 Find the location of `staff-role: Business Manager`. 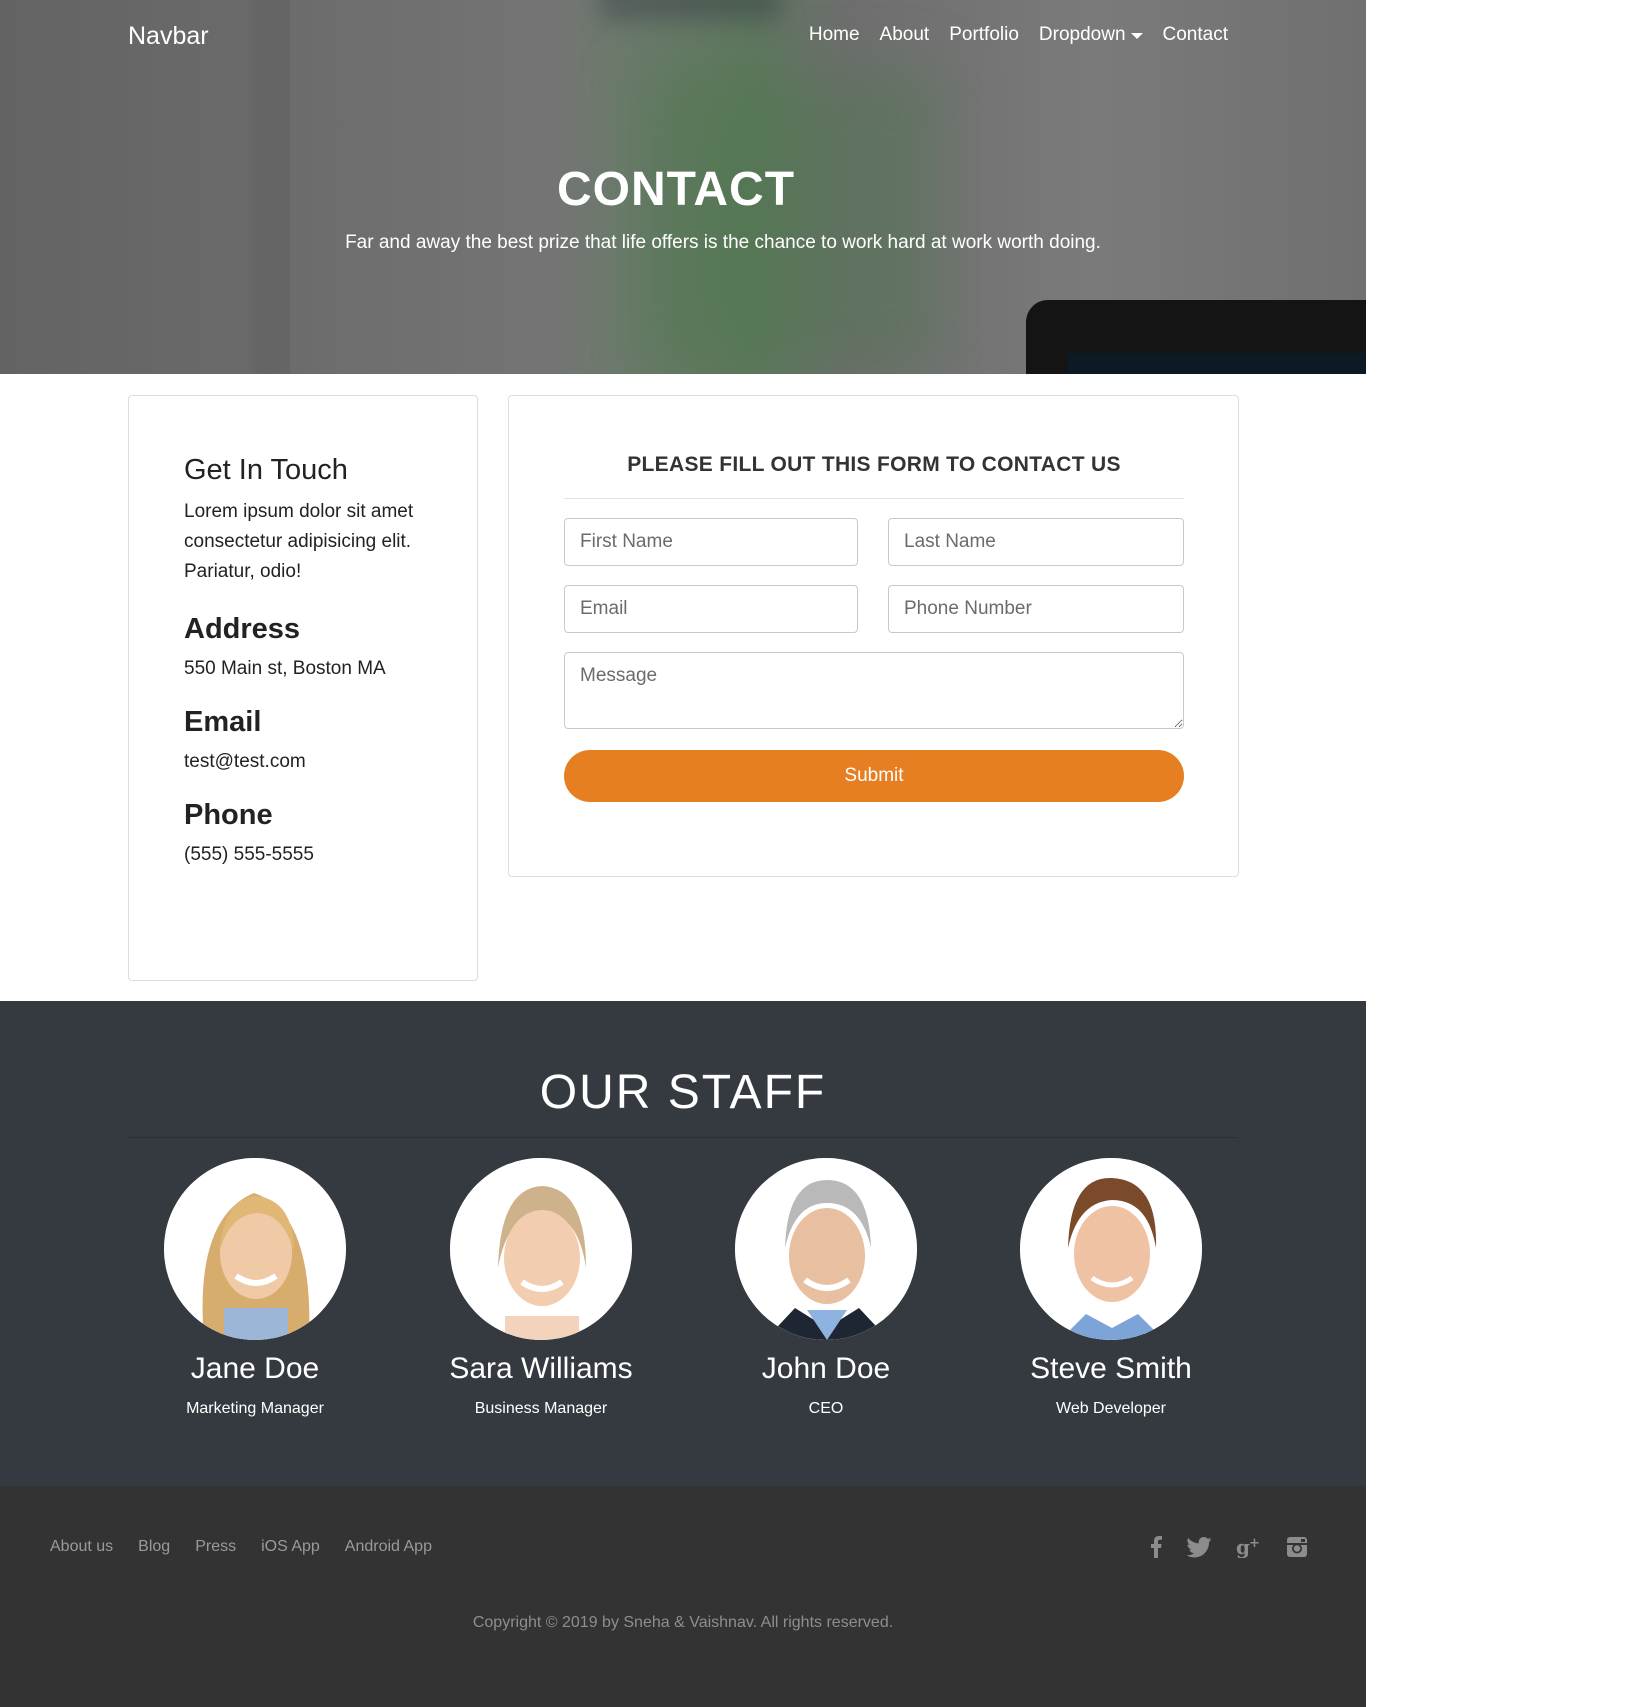

staff-role: Business Manager is located at coordinates (541, 1408).